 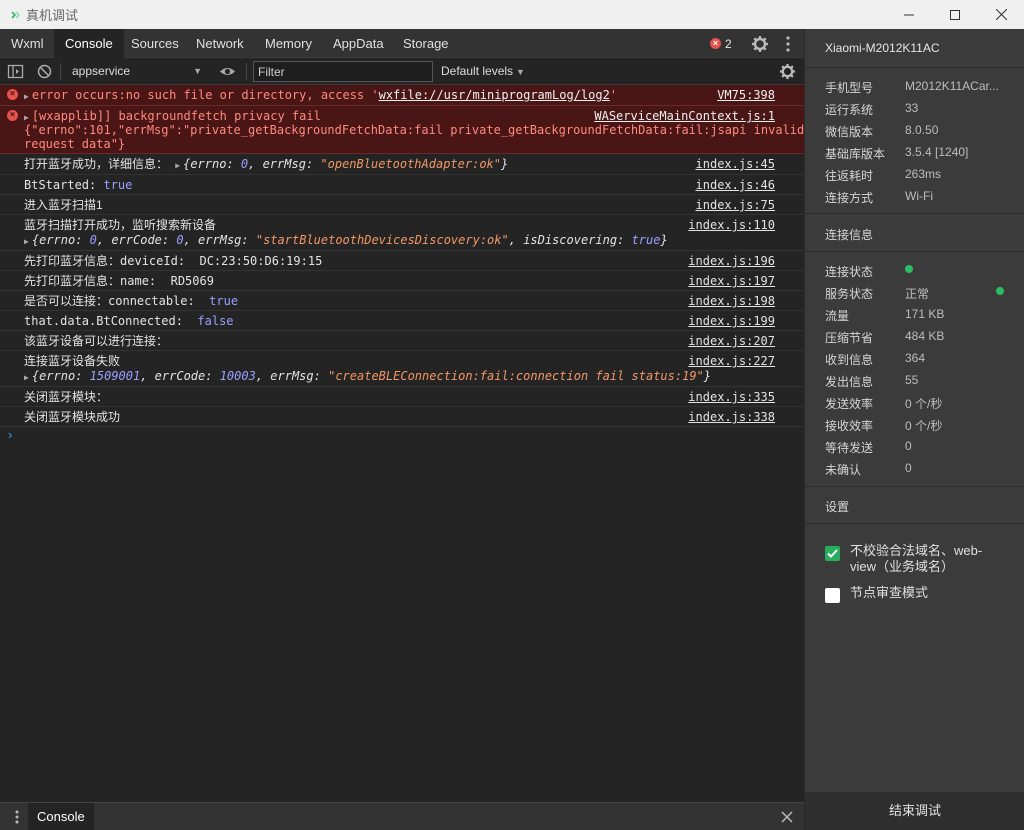 I want to click on source-link: index.js:198, so click(x=731, y=301).